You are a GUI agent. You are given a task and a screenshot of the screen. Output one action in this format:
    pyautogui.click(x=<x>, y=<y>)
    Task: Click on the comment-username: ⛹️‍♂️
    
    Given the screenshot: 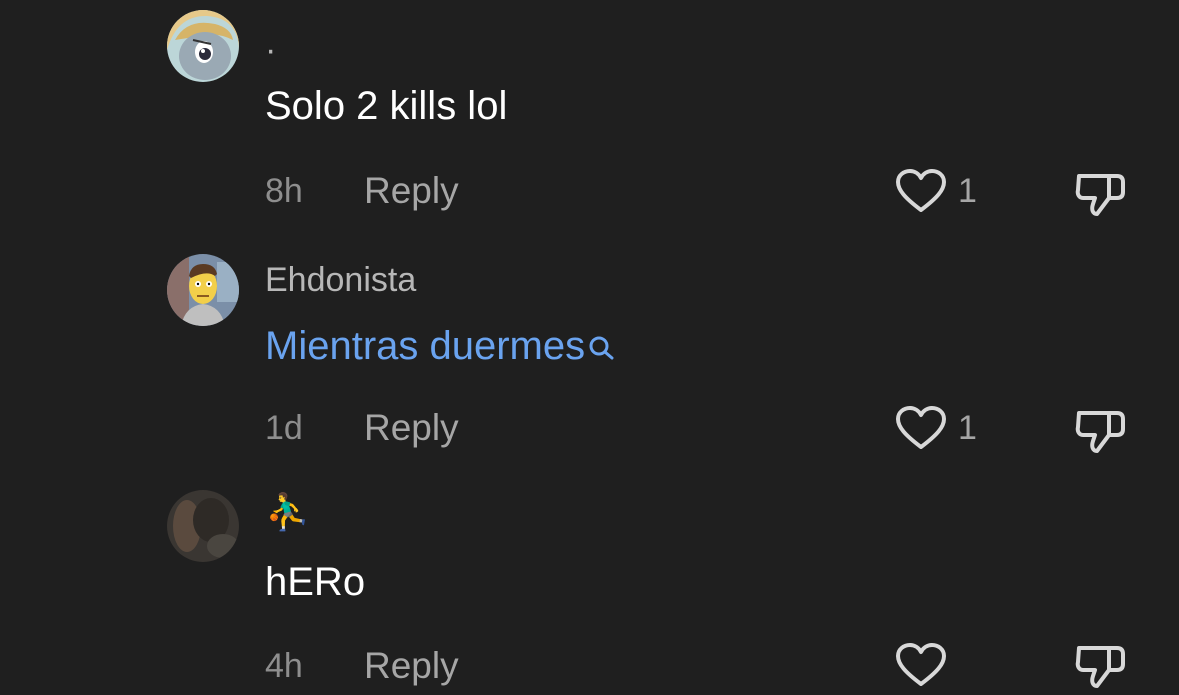 What is the action you would take?
    pyautogui.click(x=287, y=512)
    